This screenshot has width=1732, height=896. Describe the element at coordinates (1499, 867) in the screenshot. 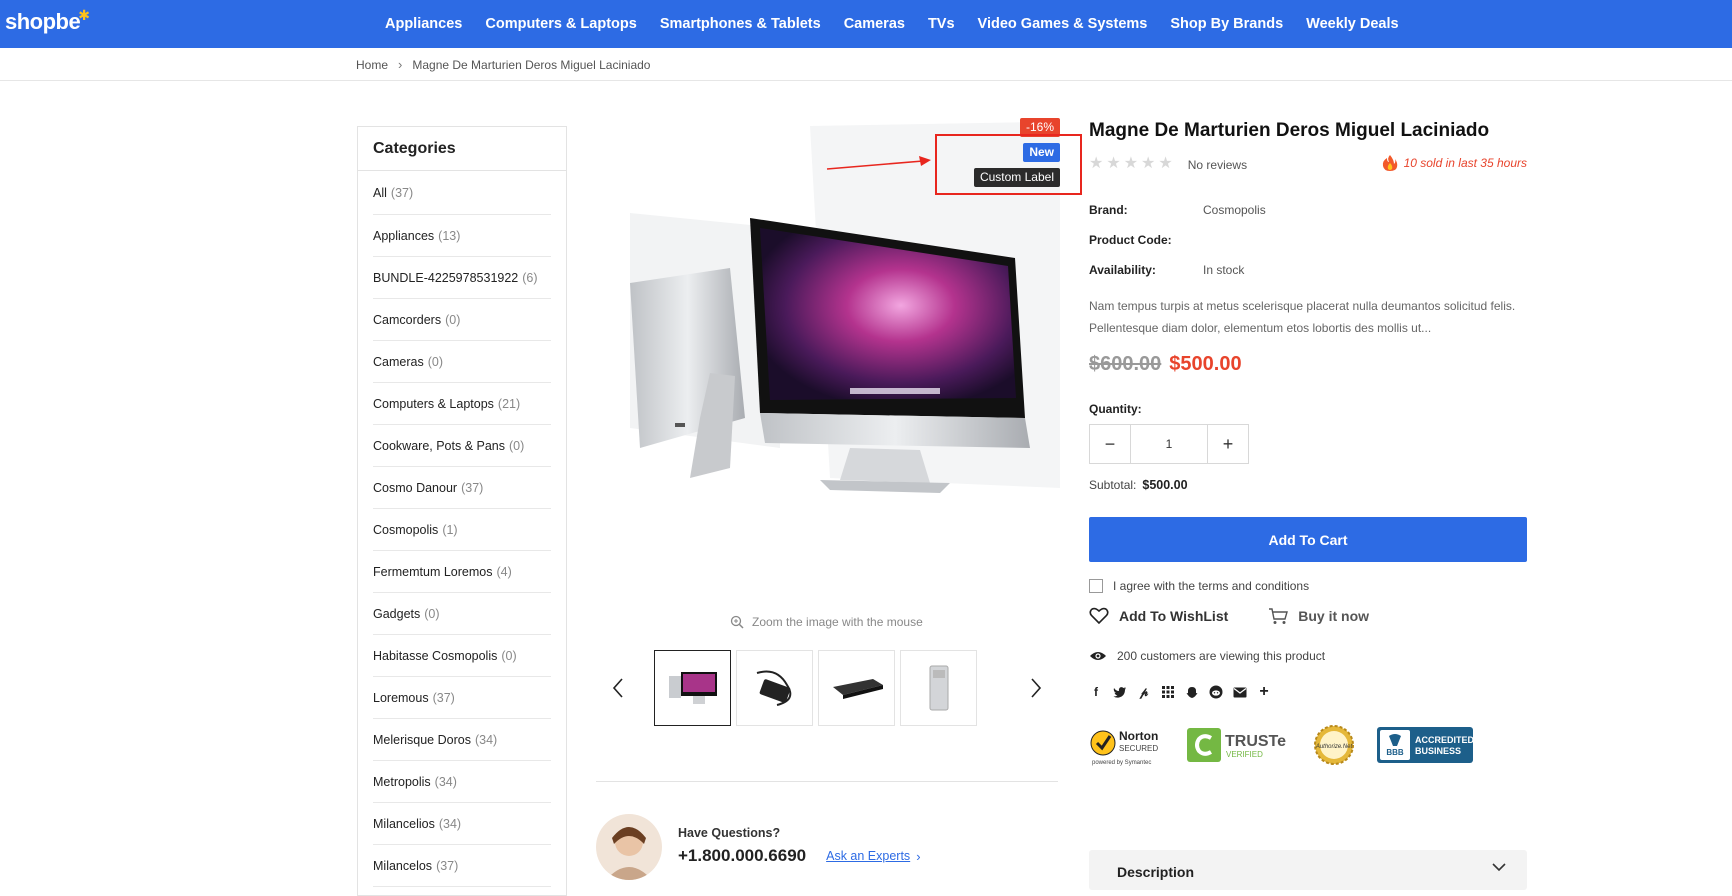

I see `chevron-down-icon` at that location.